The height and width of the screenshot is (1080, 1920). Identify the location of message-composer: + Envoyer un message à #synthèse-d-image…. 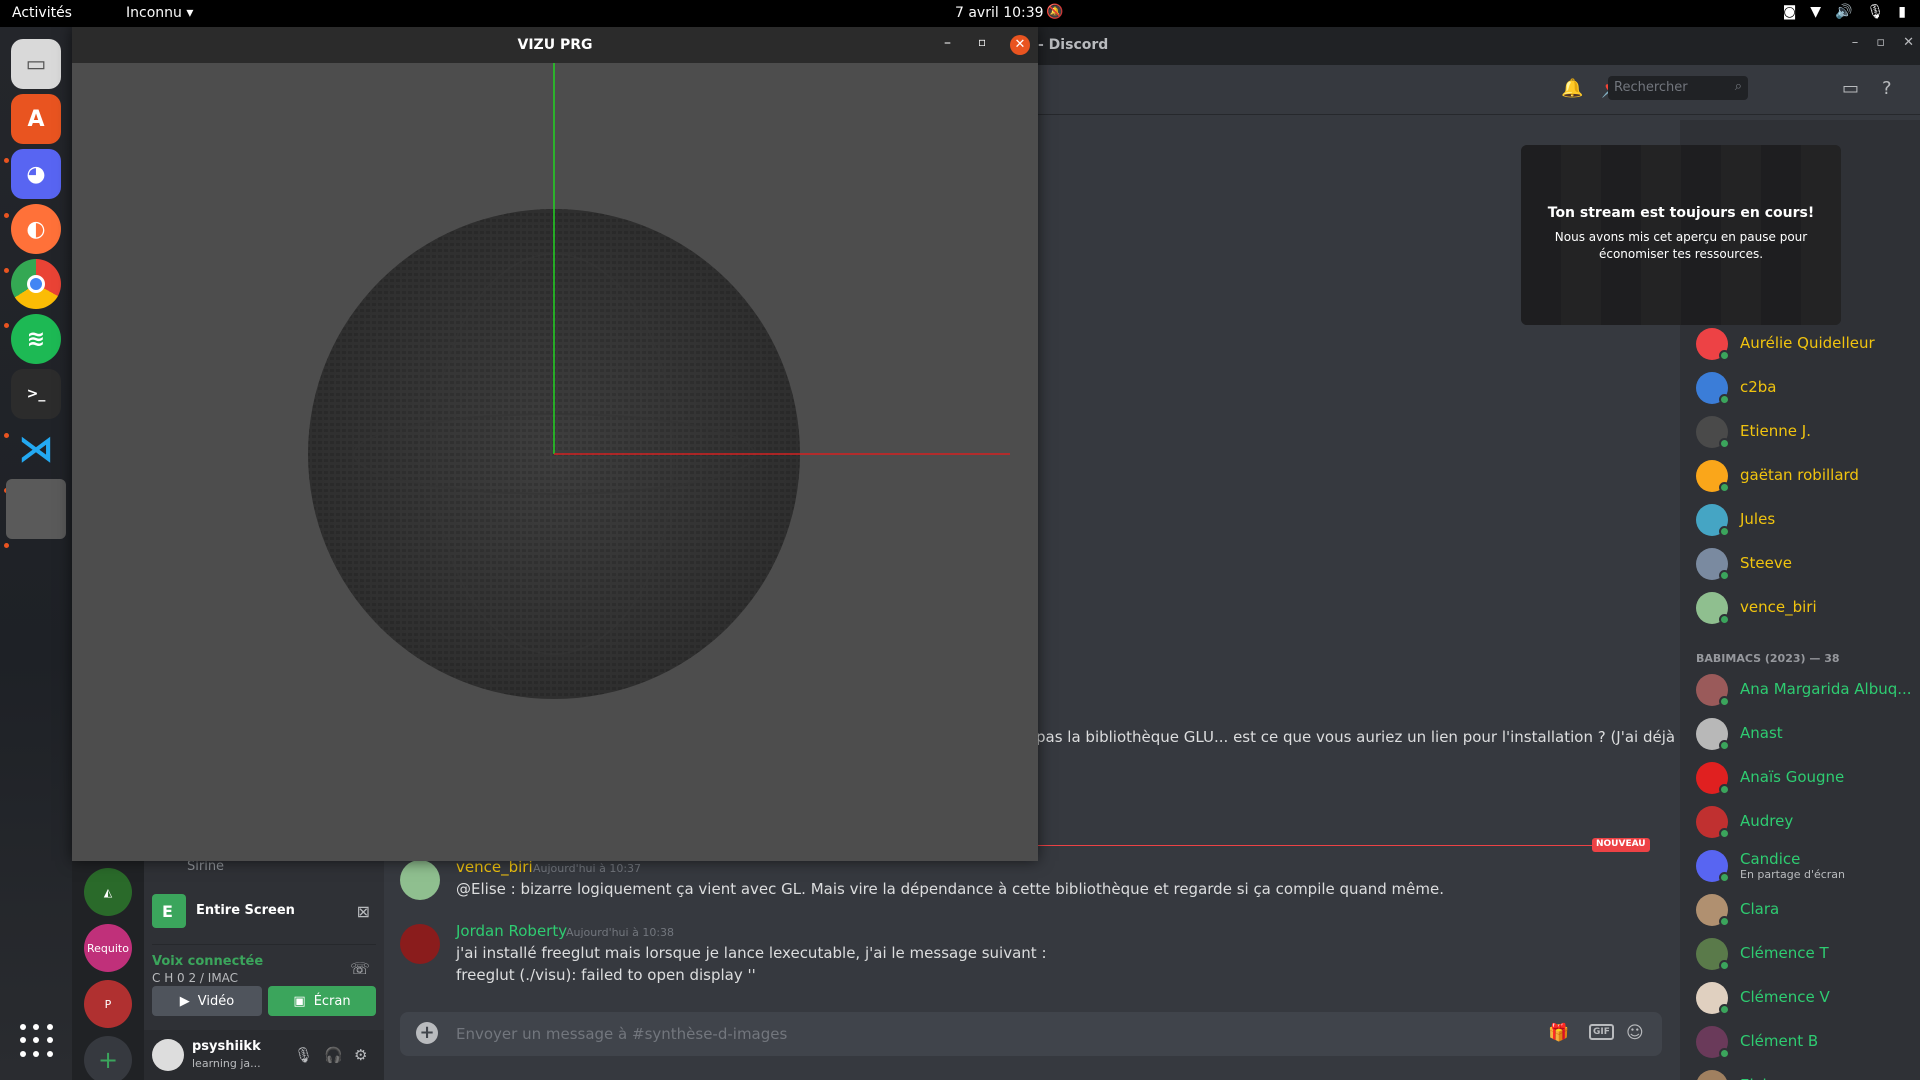
(1031, 1034).